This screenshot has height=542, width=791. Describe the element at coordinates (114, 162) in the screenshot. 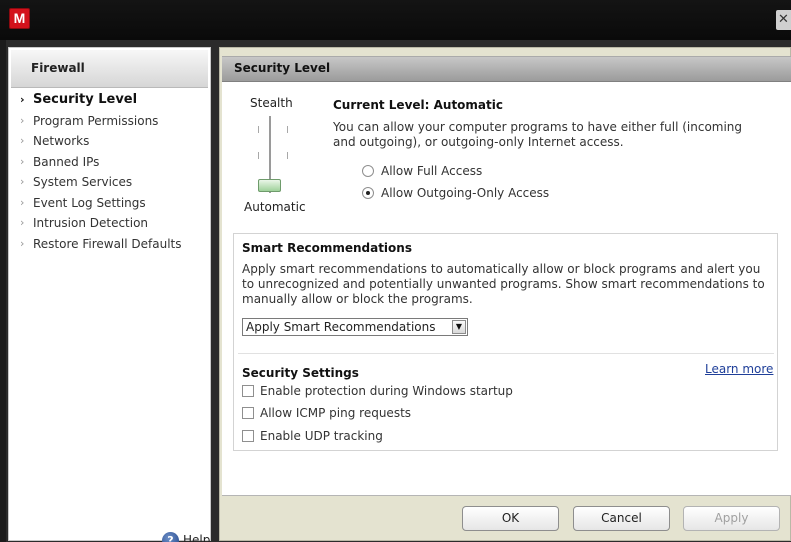

I see `sidebar-item-banned-ips: › Banned IPs` at that location.